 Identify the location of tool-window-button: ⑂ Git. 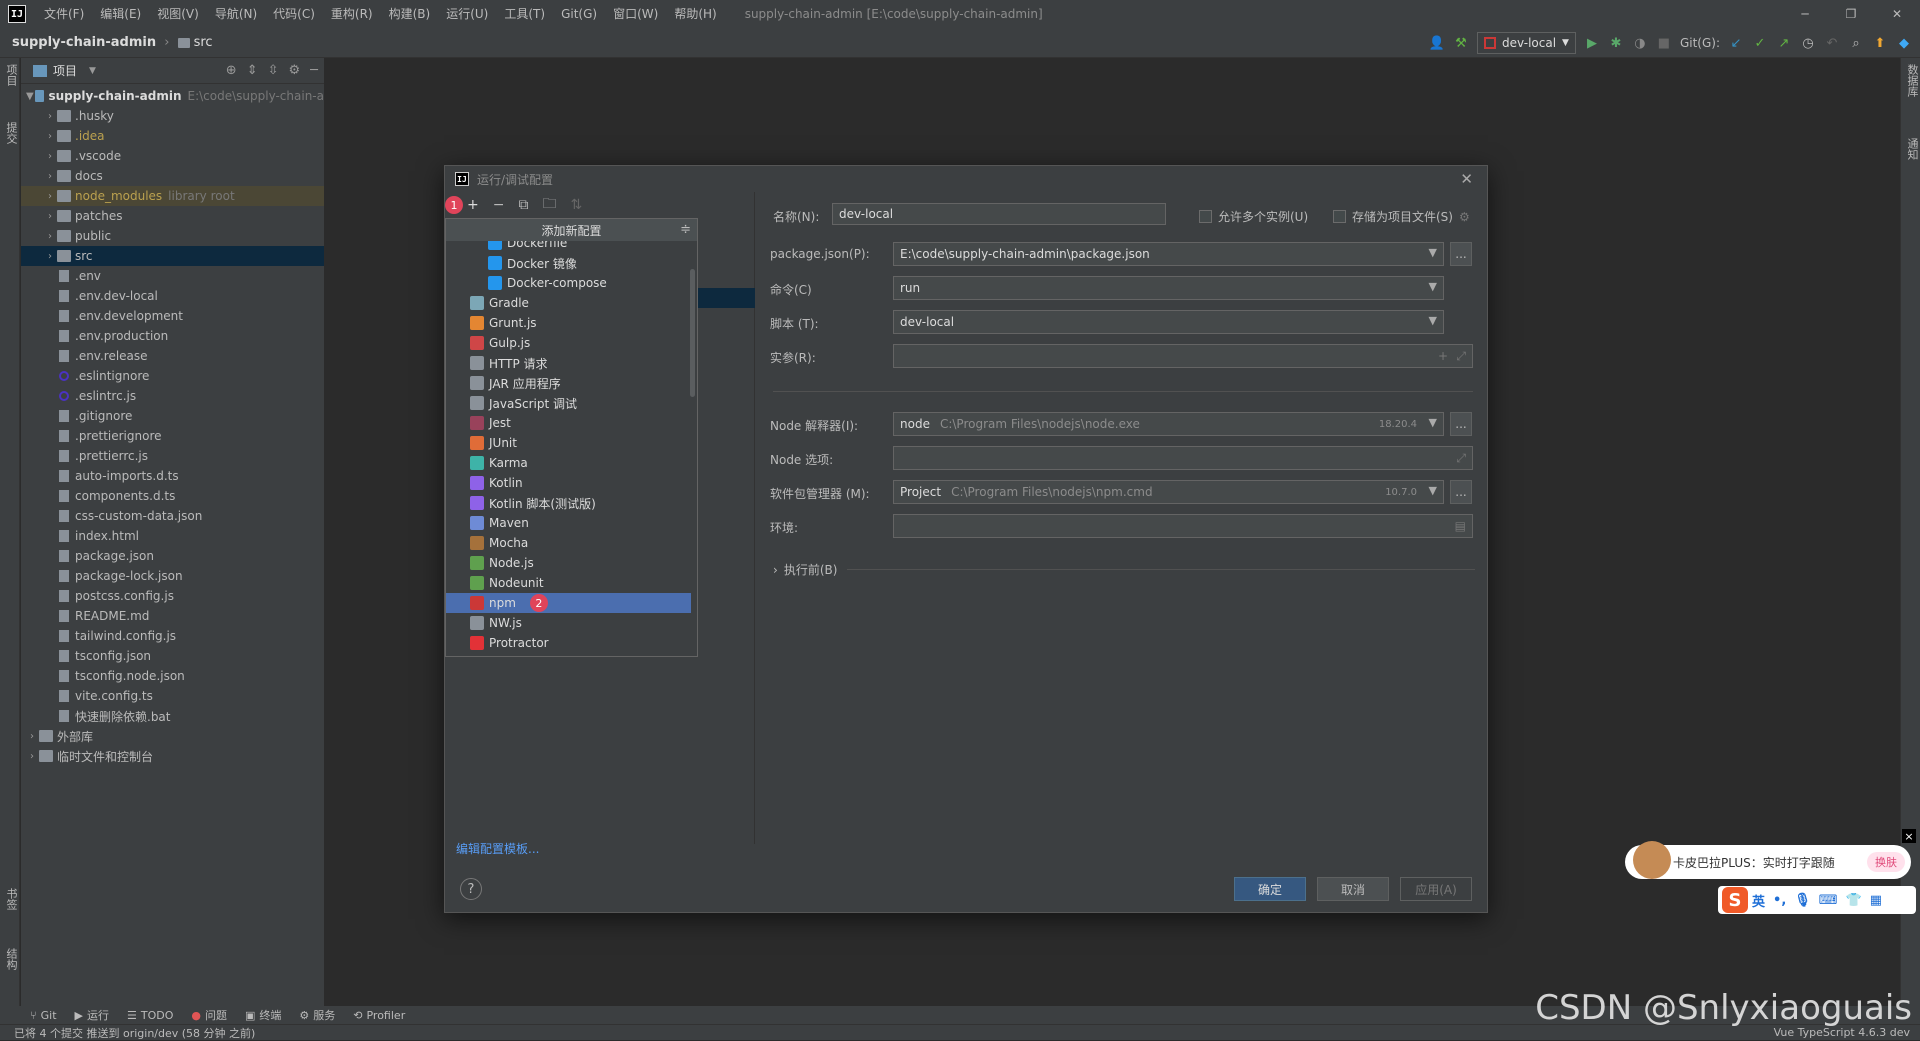
(43, 1015).